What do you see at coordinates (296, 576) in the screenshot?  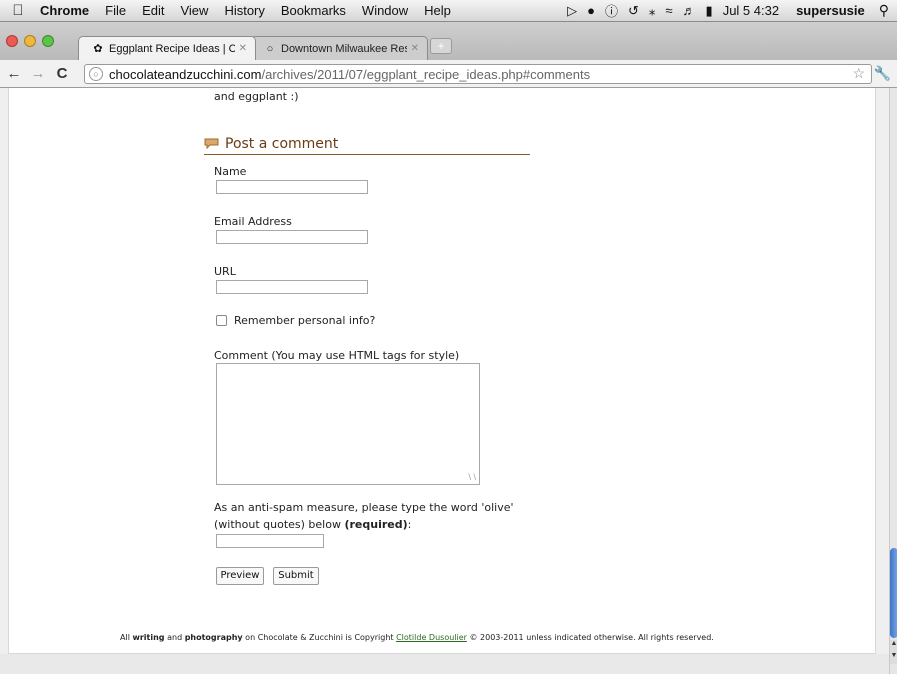 I see `submit-button: Submit` at bounding box center [296, 576].